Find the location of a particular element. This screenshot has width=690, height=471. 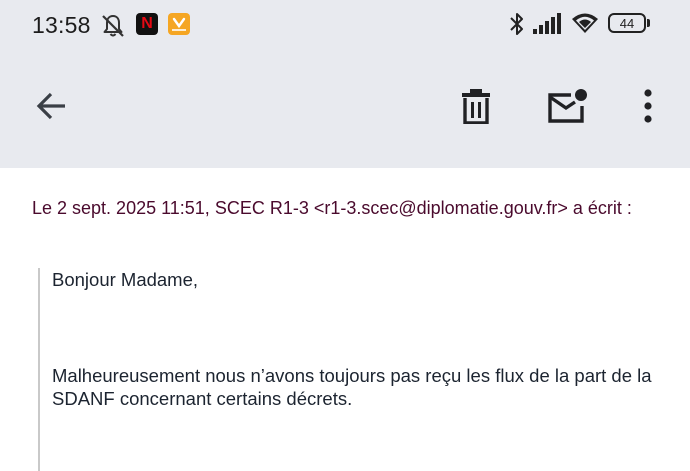

battery-tip is located at coordinates (648, 23).